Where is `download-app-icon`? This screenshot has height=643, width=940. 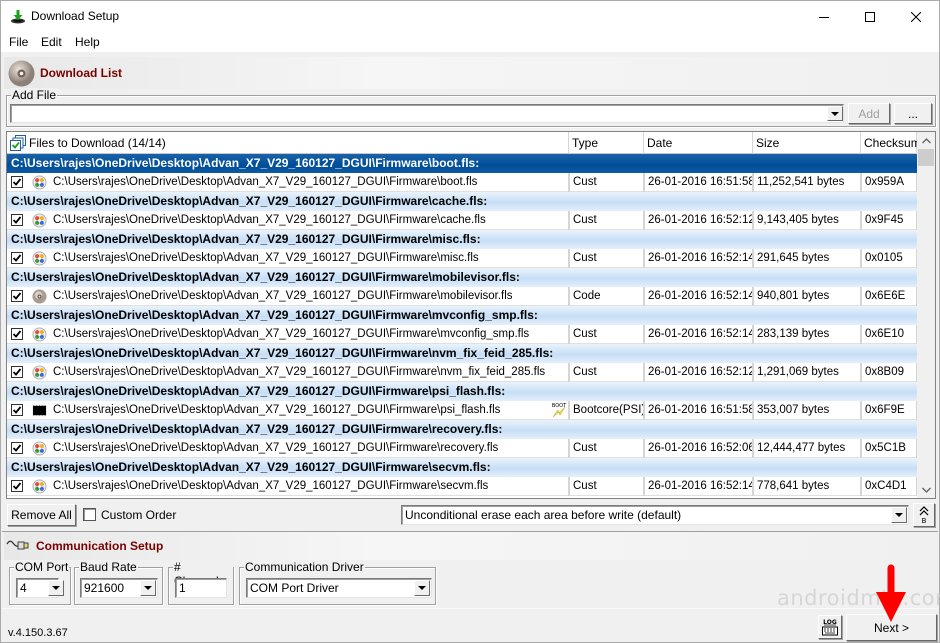 download-app-icon is located at coordinates (18, 17).